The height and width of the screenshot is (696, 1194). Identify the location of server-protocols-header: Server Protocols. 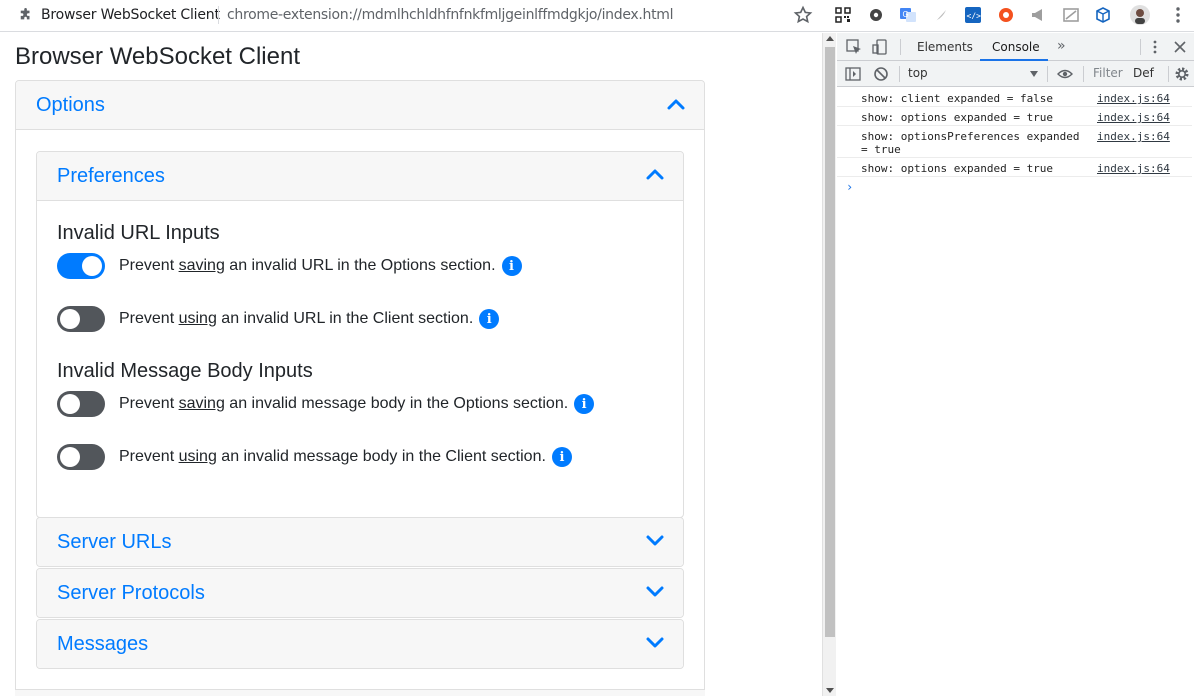
(360, 593).